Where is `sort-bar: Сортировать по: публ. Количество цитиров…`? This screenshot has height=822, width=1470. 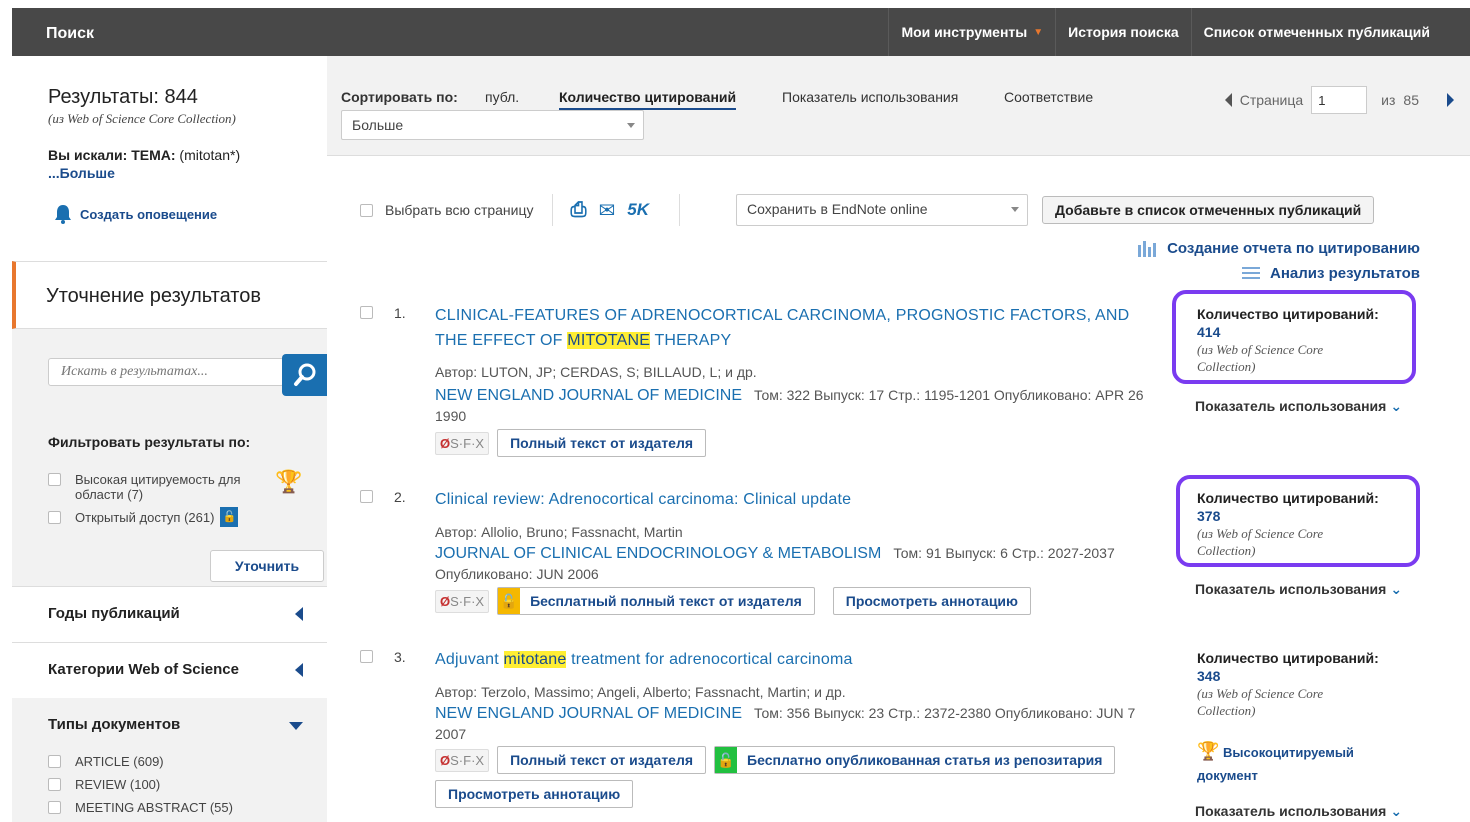 sort-bar: Сортировать по: публ. Количество цитиров… is located at coordinates (898, 106).